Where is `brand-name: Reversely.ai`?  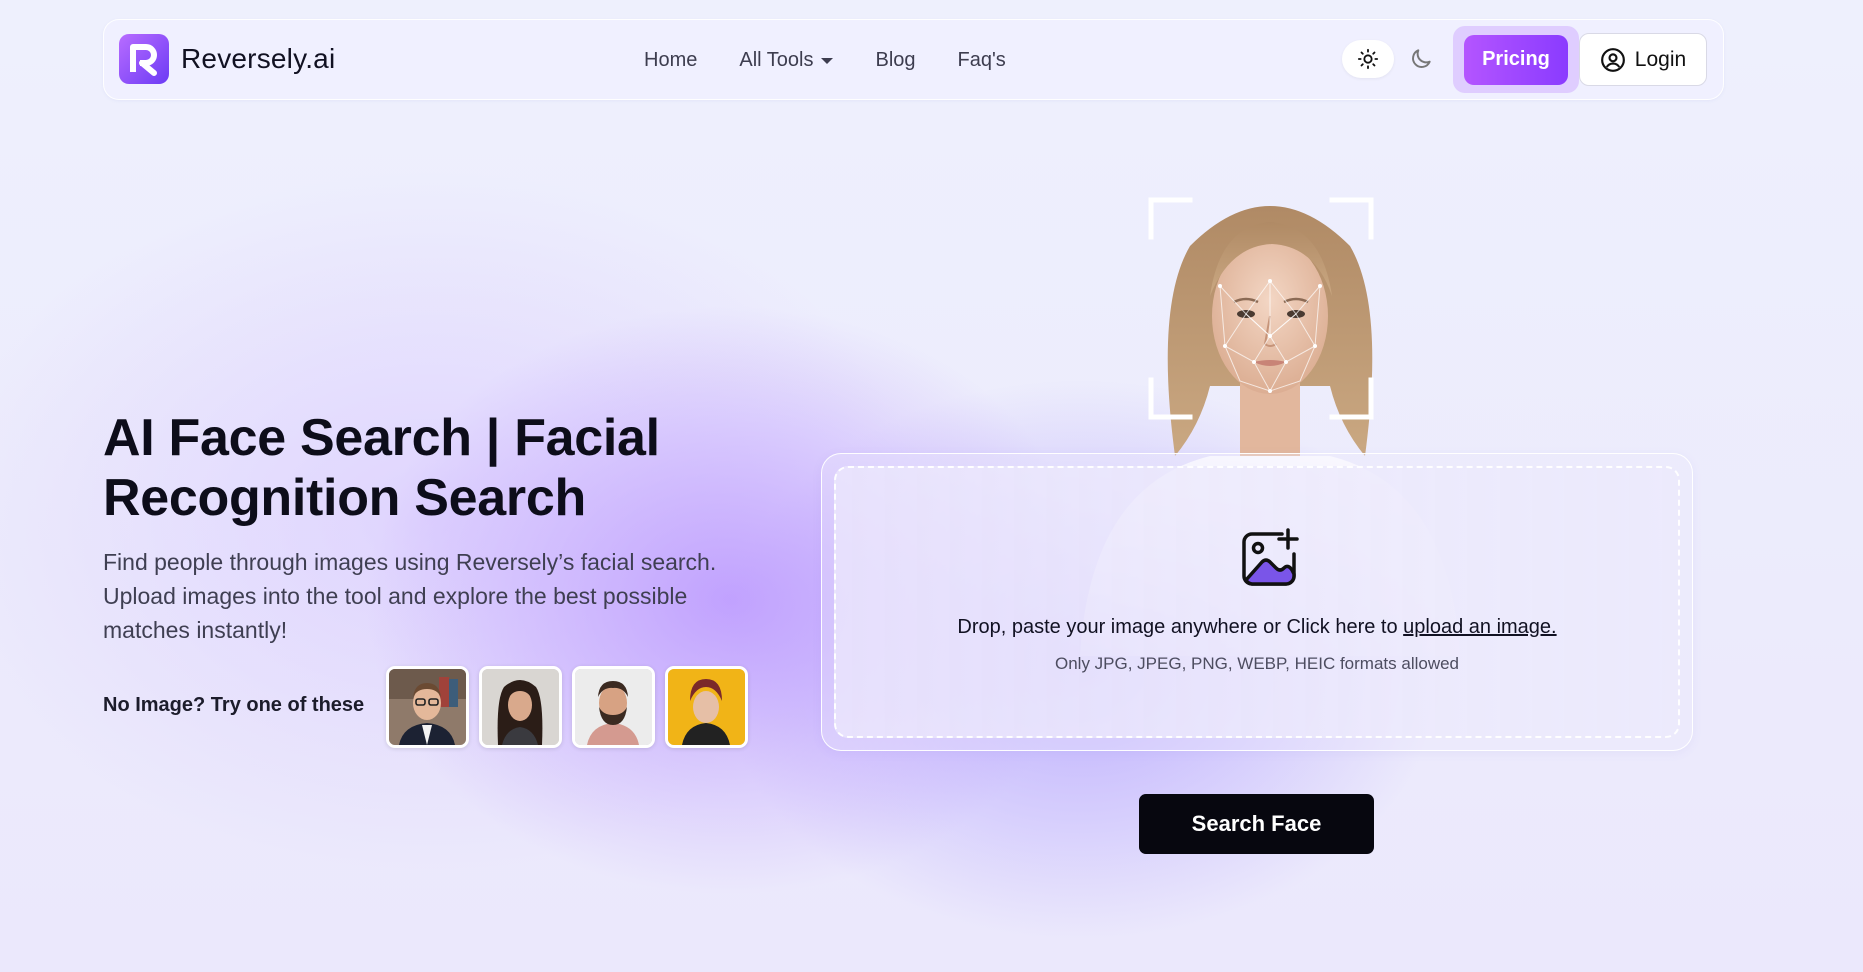 brand-name: Reversely.ai is located at coordinates (258, 58).